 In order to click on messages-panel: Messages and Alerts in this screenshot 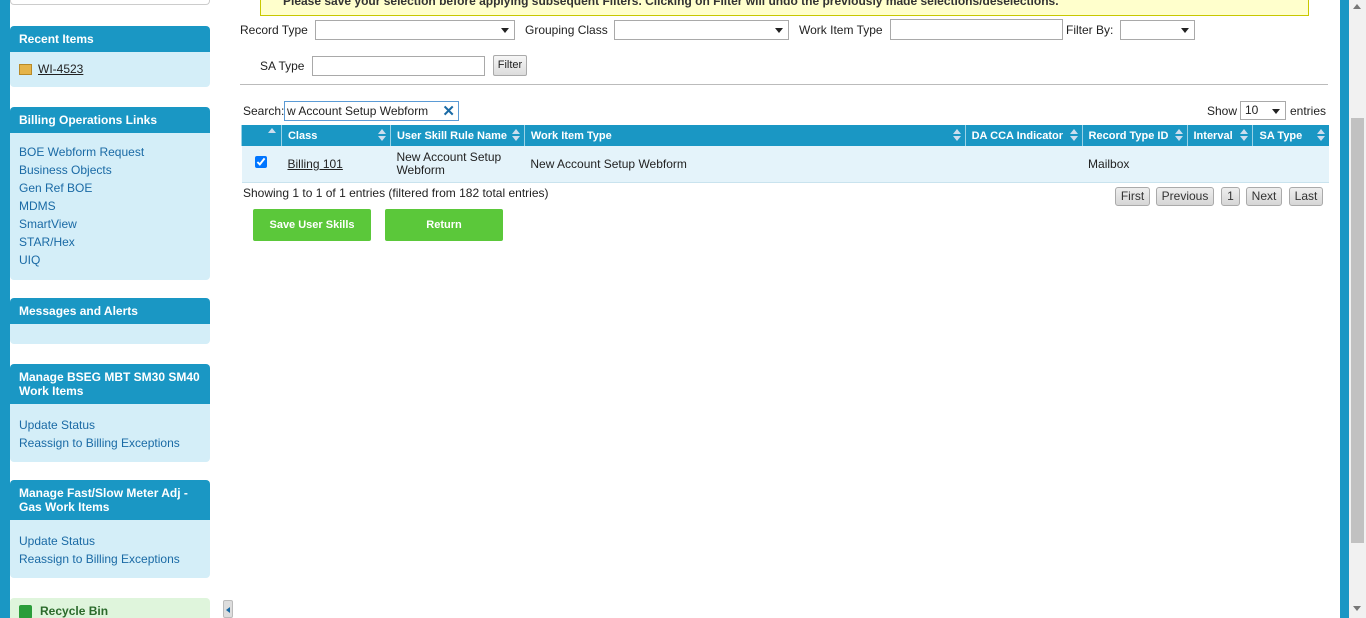, I will do `click(110, 321)`.